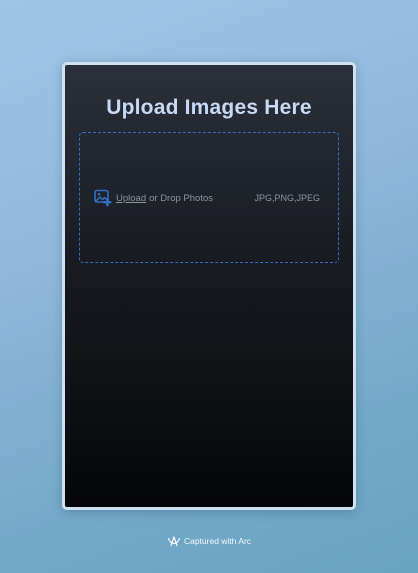 The image size is (418, 573). I want to click on captured-with-arc: Captured with Arc, so click(209, 541).